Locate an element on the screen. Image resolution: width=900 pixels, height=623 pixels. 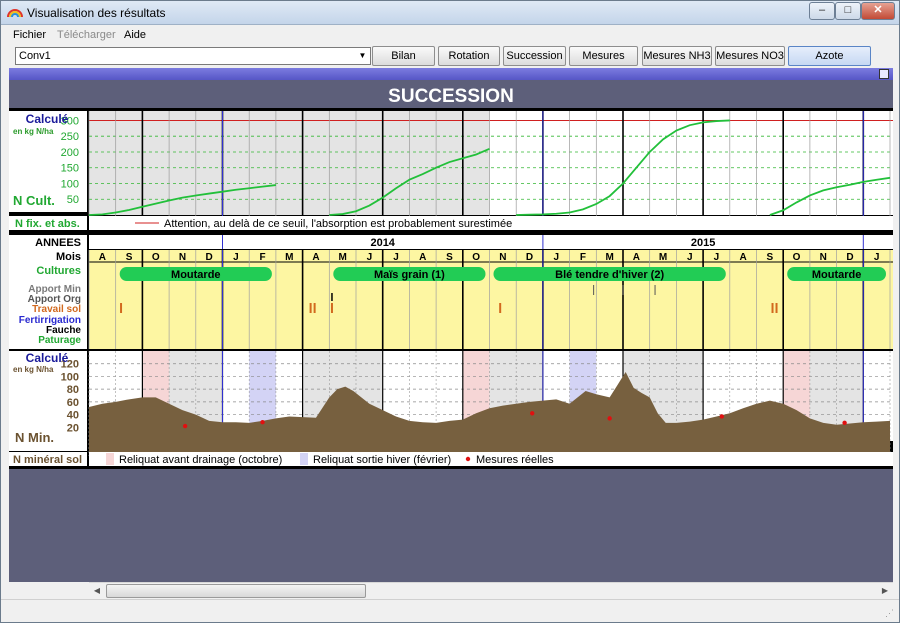
chevron-down-icon: ▼ is located at coordinates (362, 56).